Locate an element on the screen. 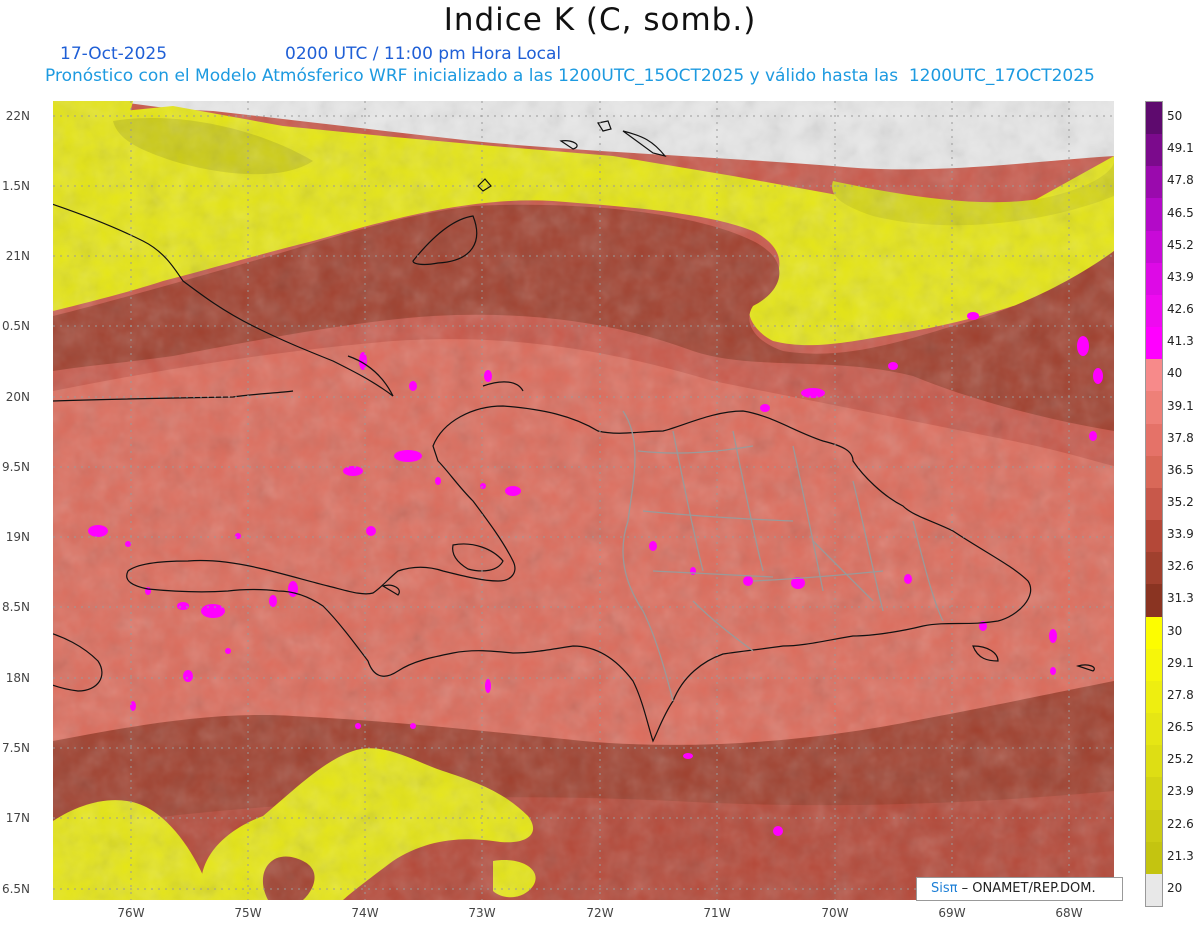  lon-label: 71W is located at coordinates (717, 913).